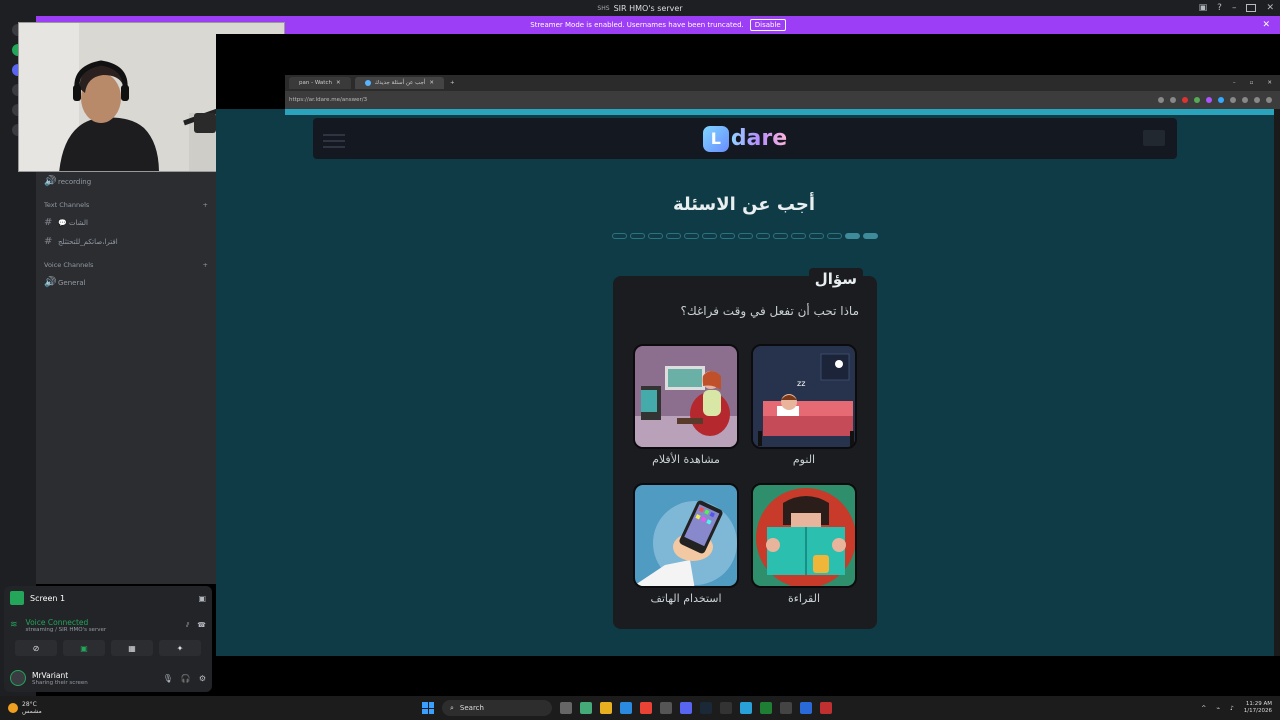 The height and width of the screenshot is (720, 1280). Describe the element at coordinates (452, 83) in the screenshot. I see `new-tab-icon: +` at that location.